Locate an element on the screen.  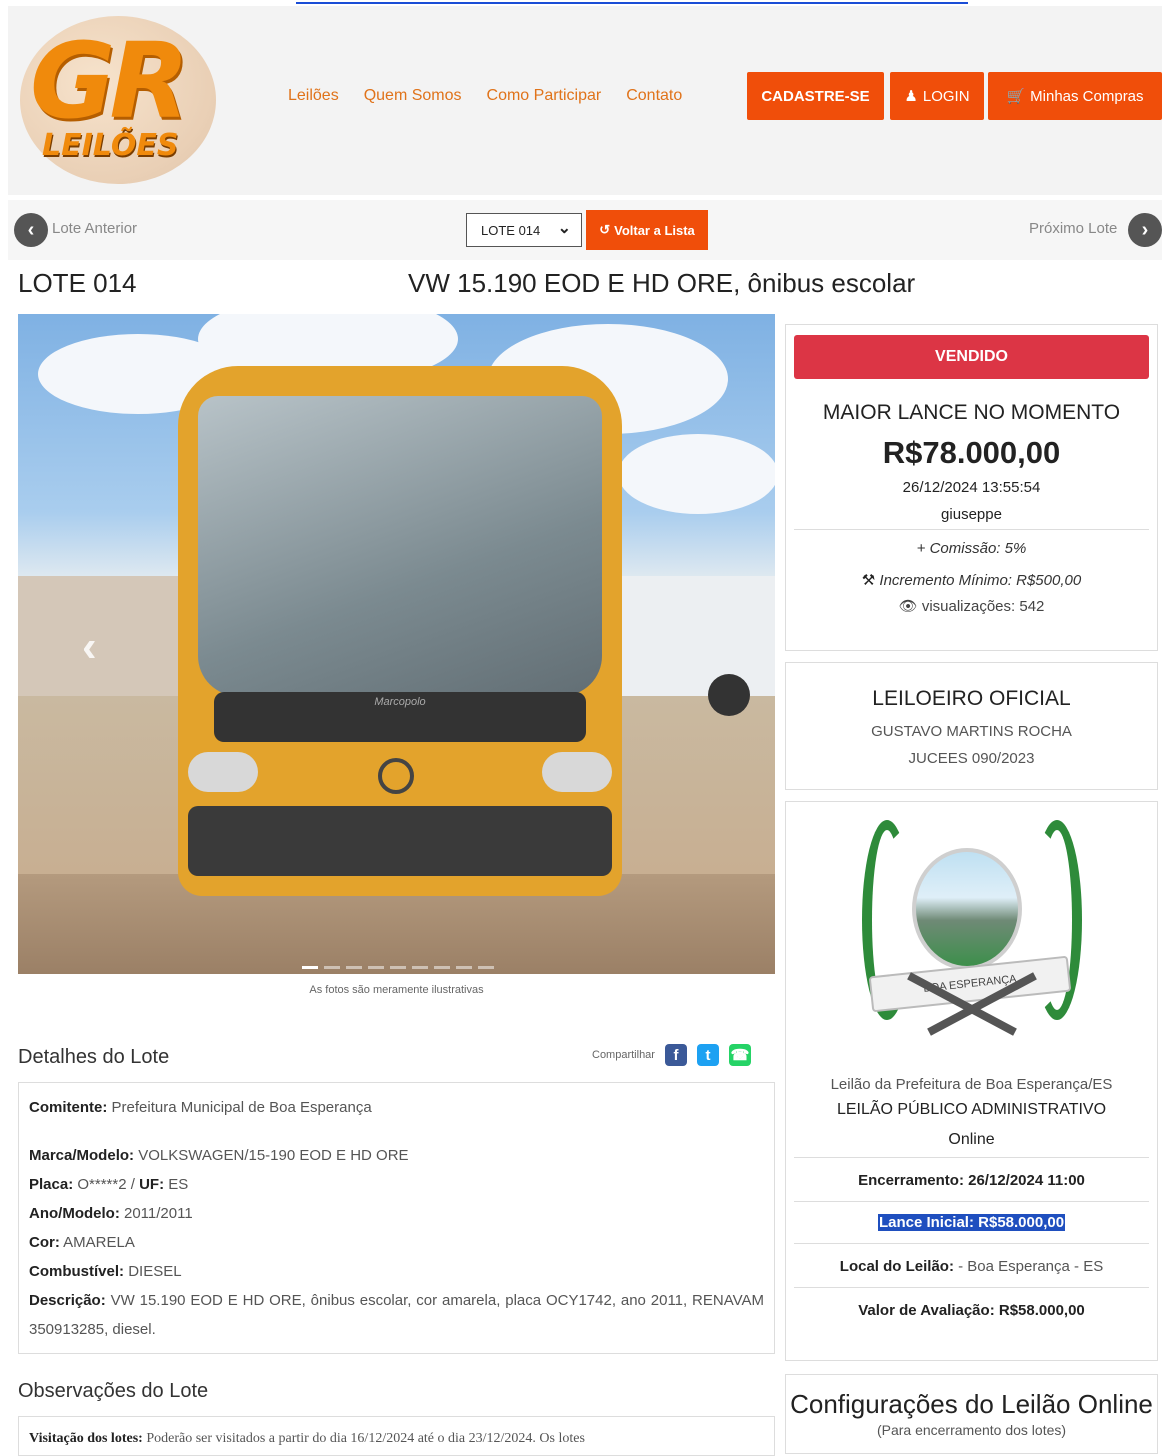
place-value: - Boa Esperança - ES is located at coordinates (1031, 1266).